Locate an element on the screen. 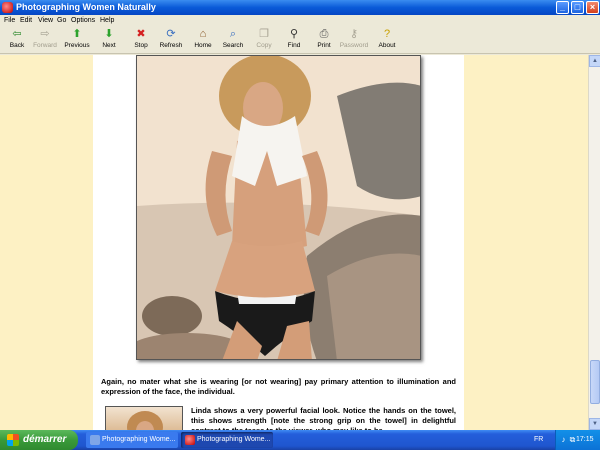 This screenshot has width=600, height=450. toolbar-label: Previous is located at coordinates (77, 45).